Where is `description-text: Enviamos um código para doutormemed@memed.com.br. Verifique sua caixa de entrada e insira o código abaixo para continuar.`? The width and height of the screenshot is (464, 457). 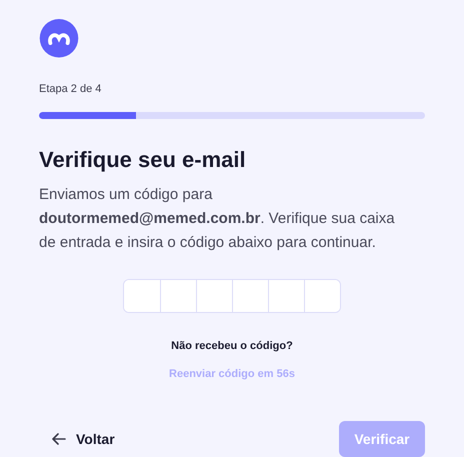 description-text: Enviamos um código para doutormemed@memed.com.br. Verifique sua caixa de entrada e insira o código abaixo para continuar. is located at coordinates (217, 219).